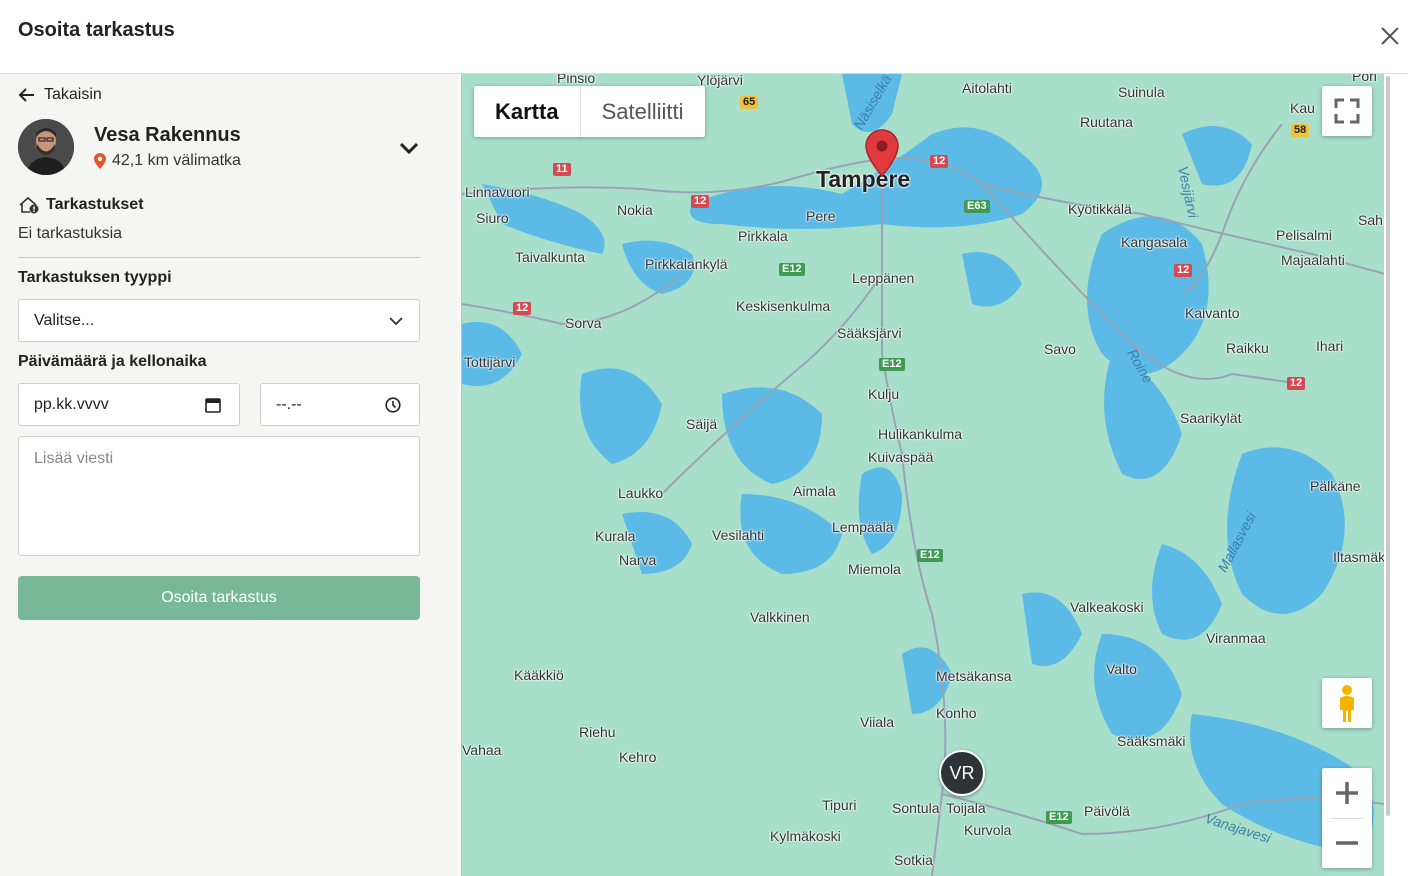  What do you see at coordinates (643, 111) in the screenshot?
I see `tab-satellite: Satelliitti` at bounding box center [643, 111].